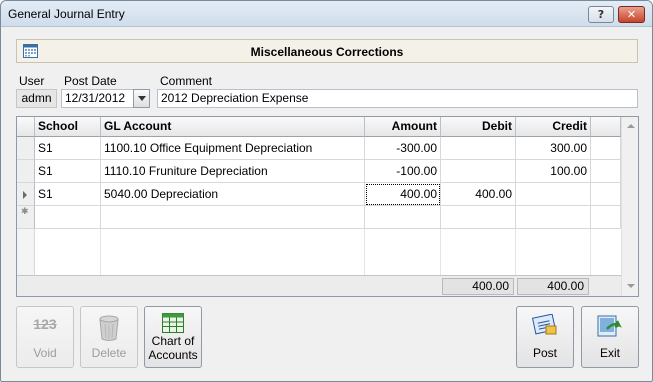 The image size is (653, 382). I want to click on cell-credit: 300.00, so click(553, 148).